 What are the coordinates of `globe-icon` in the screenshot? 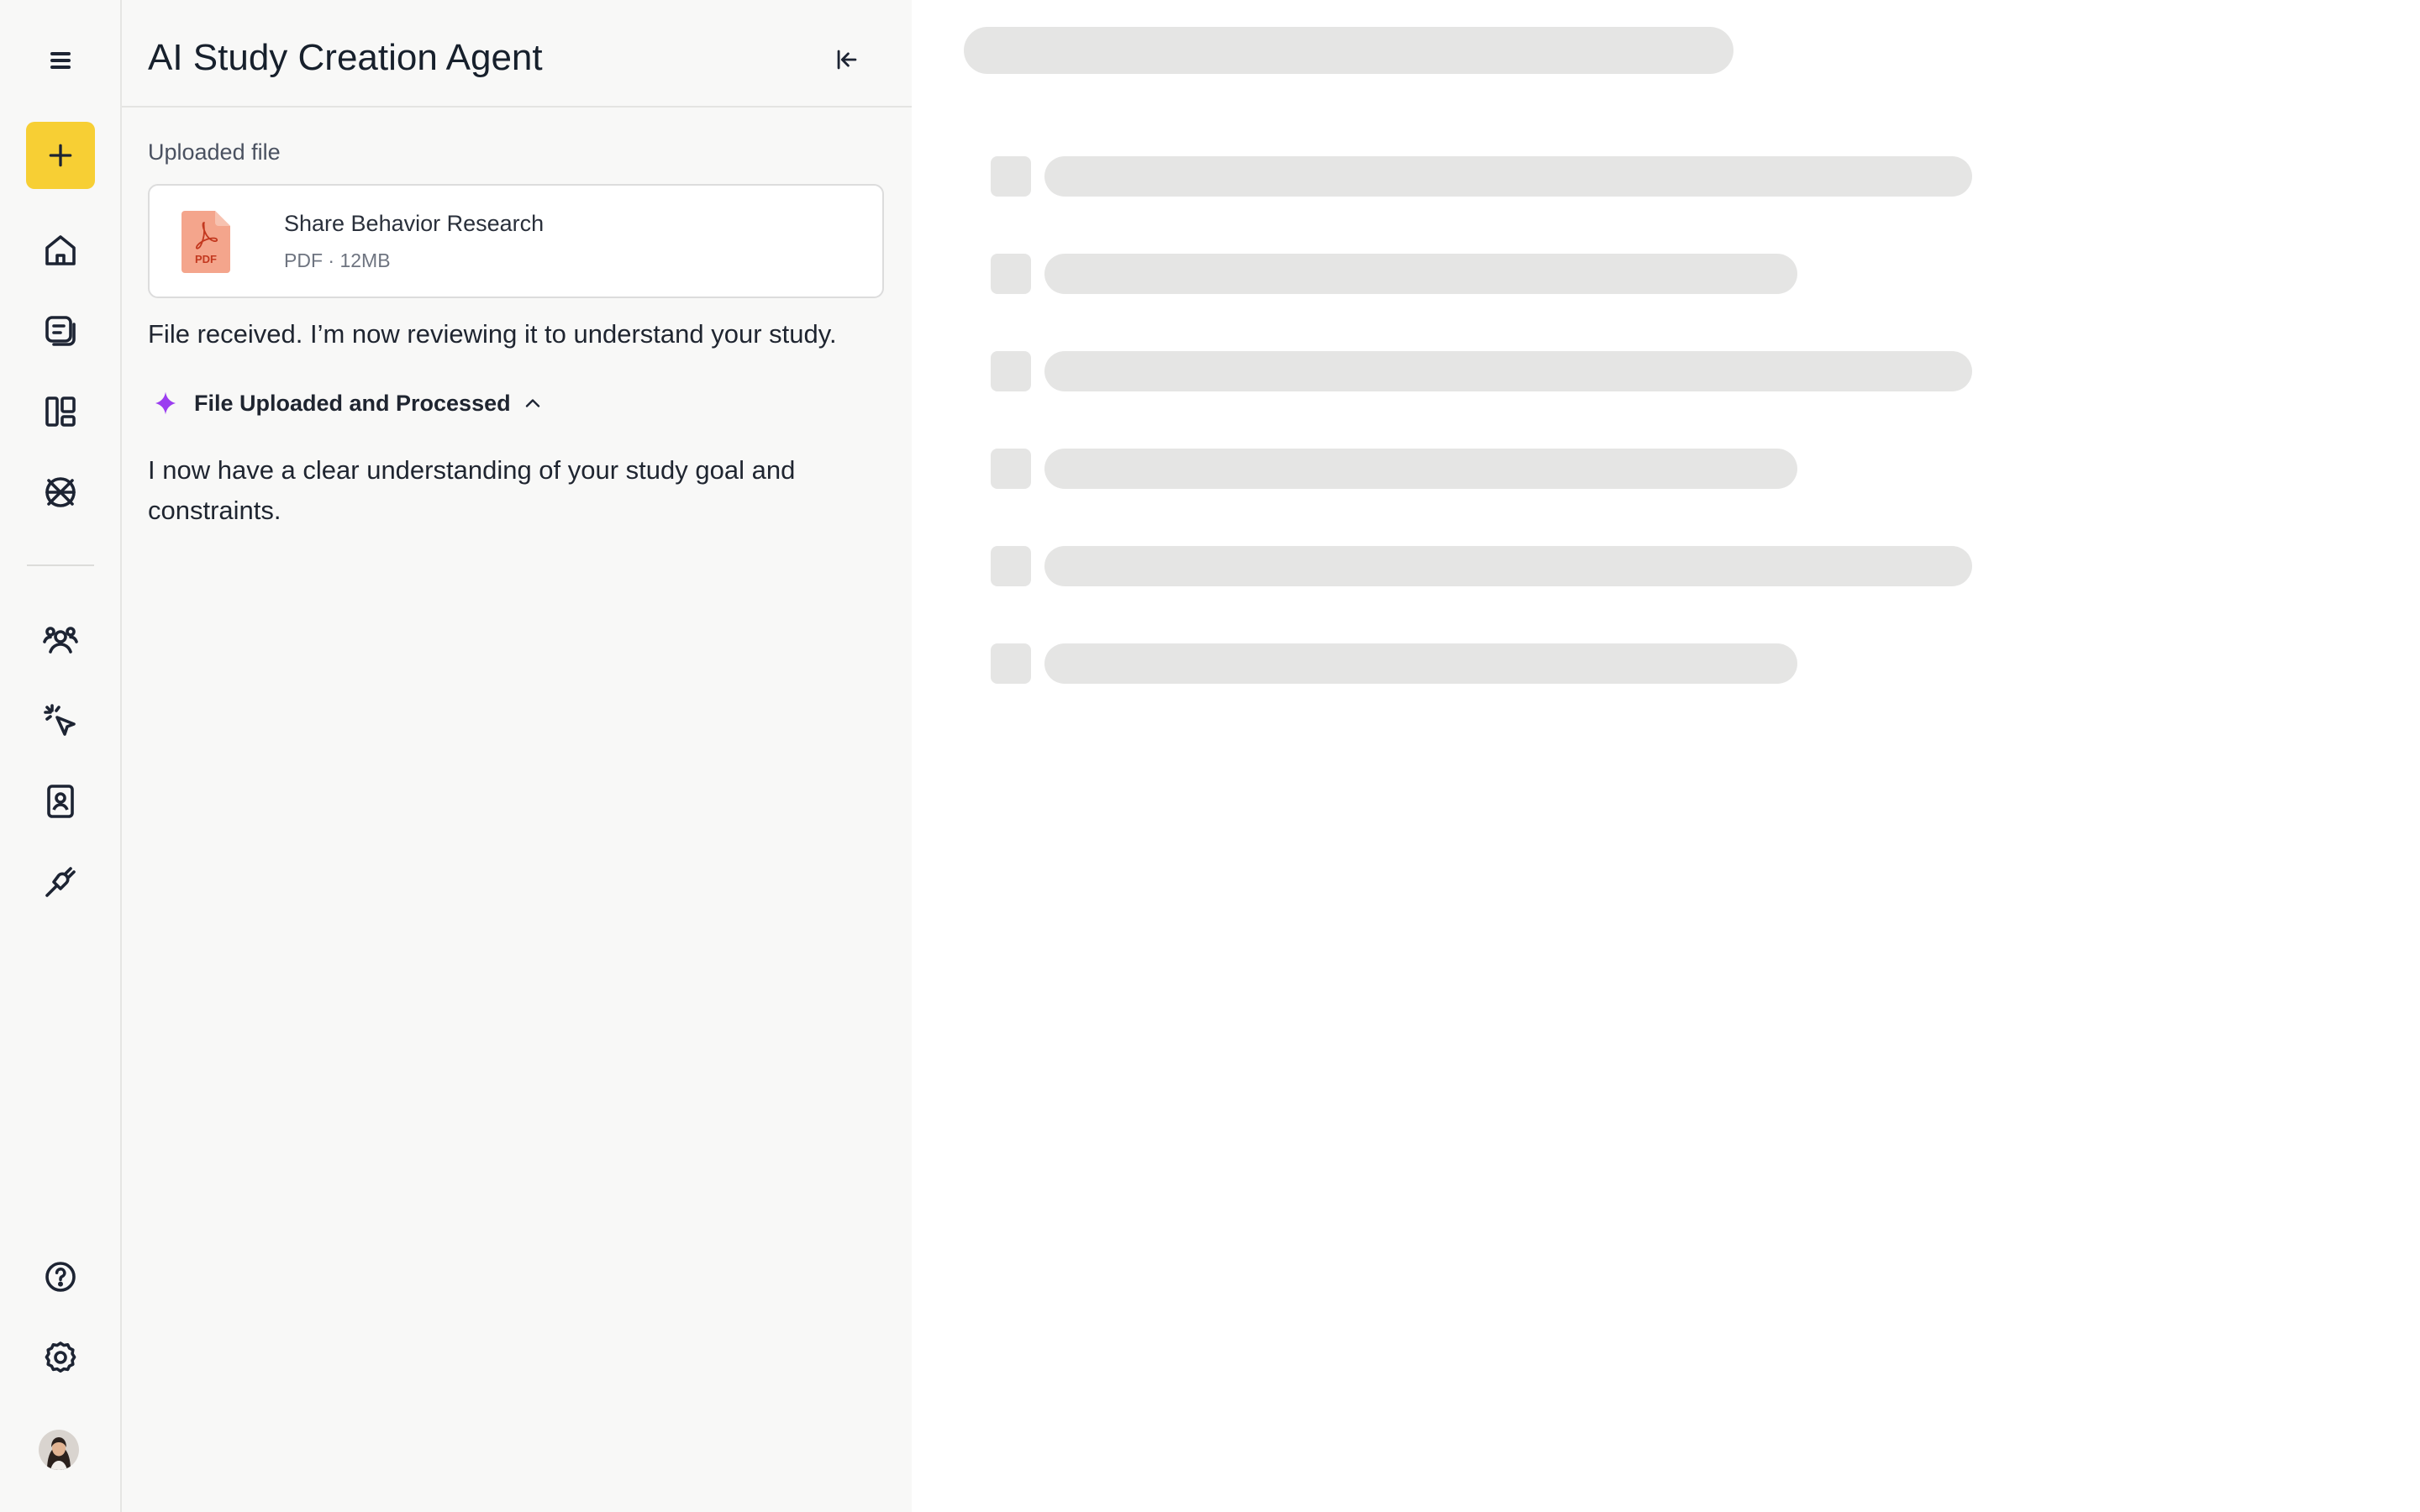 It's located at (60, 492).